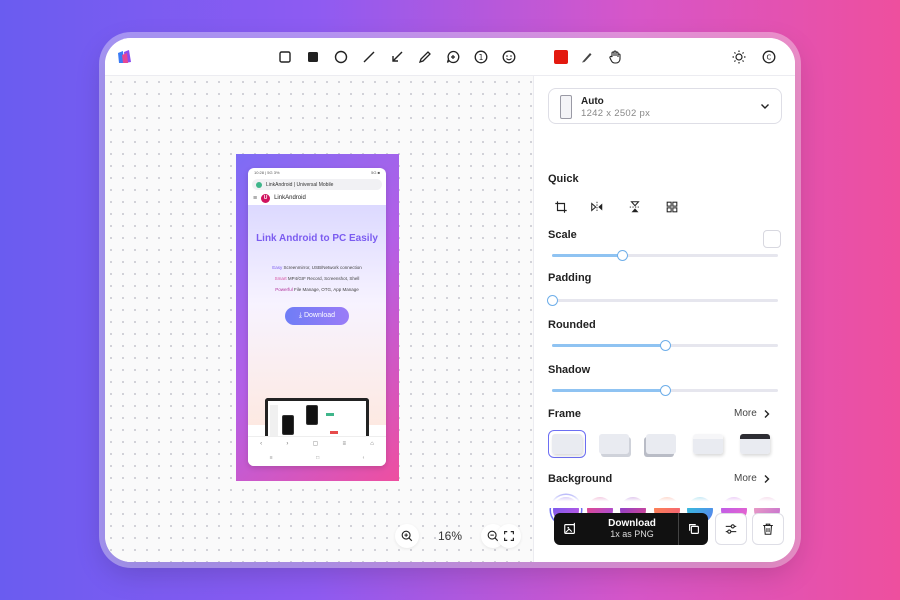 This screenshot has height=600, width=900. I want to click on number-badge-icon: 1, so click(481, 57).